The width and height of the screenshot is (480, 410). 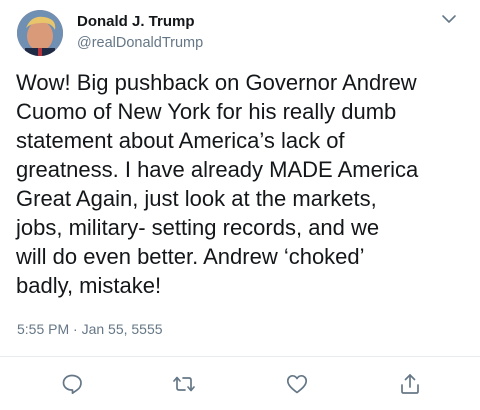 What do you see at coordinates (449, 19) in the screenshot?
I see `chevron-down-icon` at bounding box center [449, 19].